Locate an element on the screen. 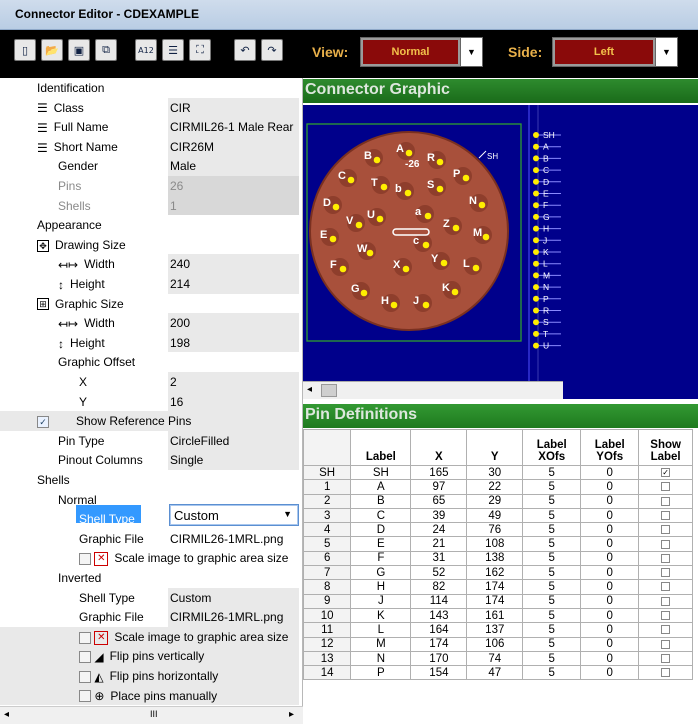 The width and height of the screenshot is (698, 724). cell-x: 65 is located at coordinates (439, 501).